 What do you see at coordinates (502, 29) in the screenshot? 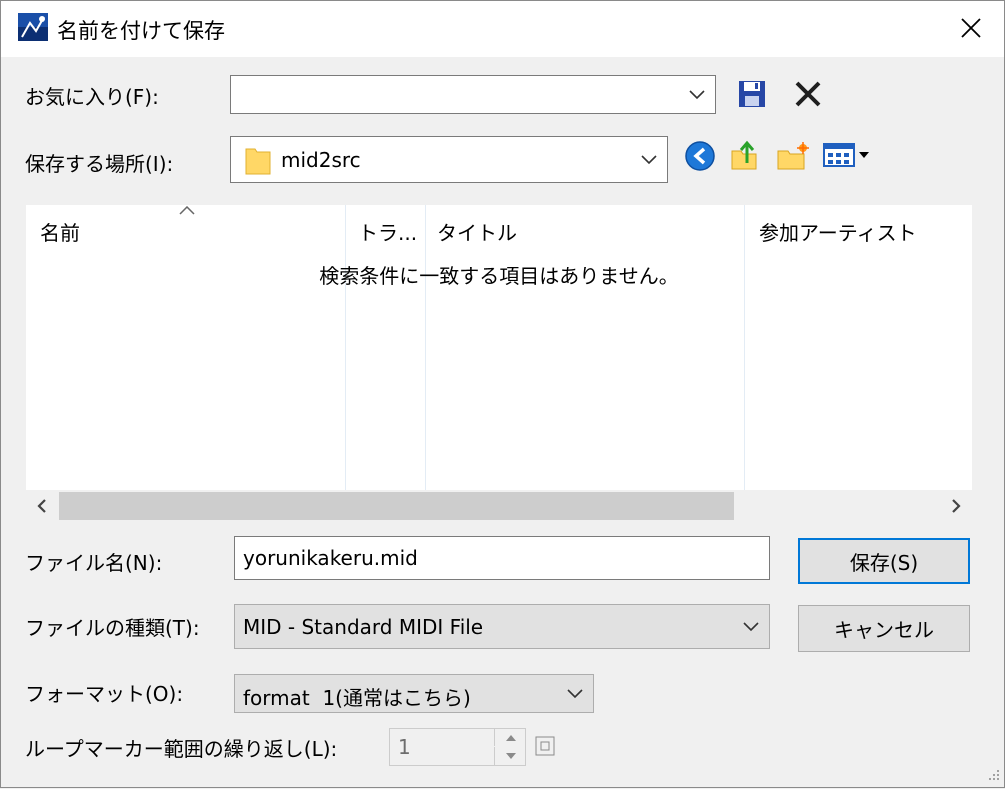
I see `title-bar: 名前を付けて保存` at bounding box center [502, 29].